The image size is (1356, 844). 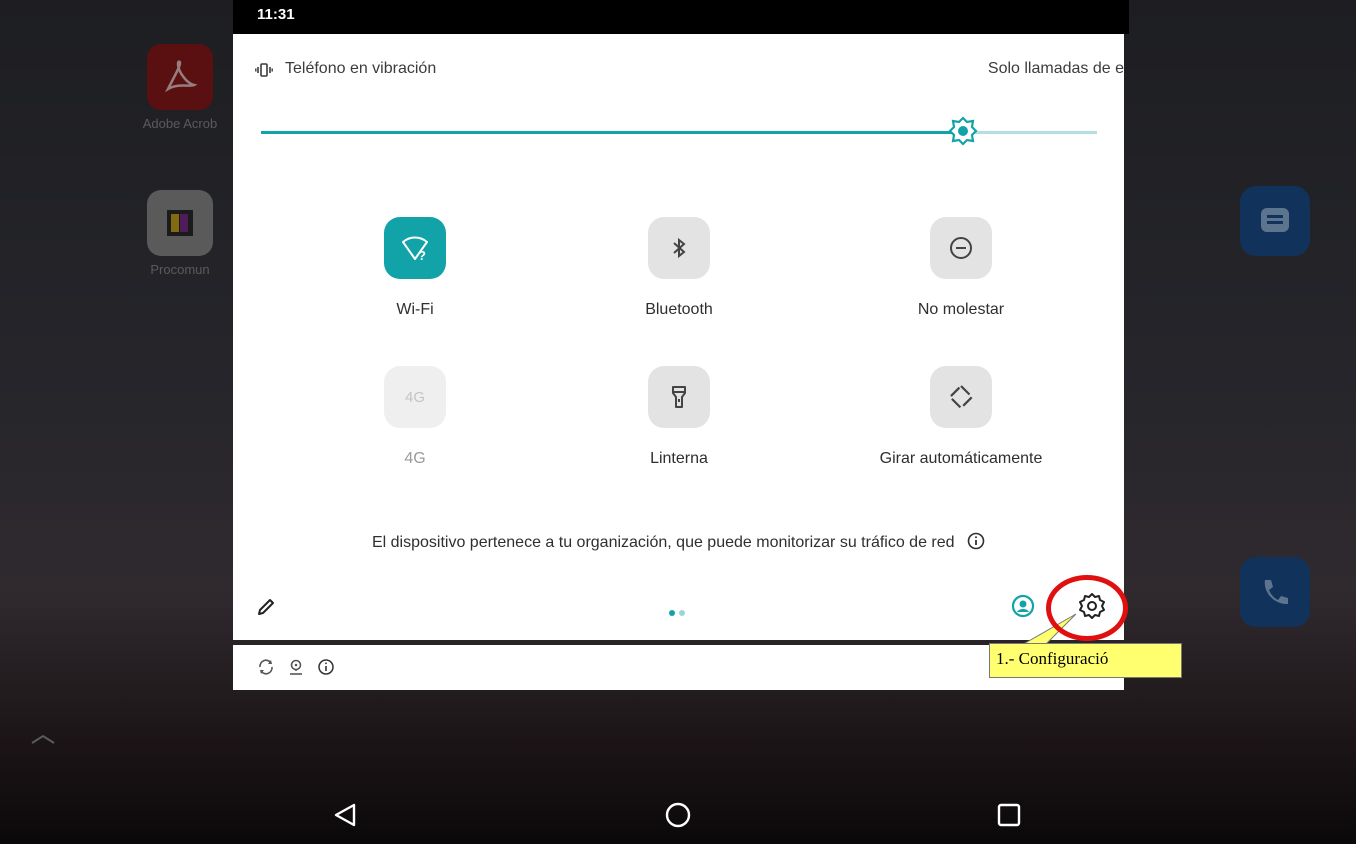 I want to click on location-icon, so click(x=296, y=667).